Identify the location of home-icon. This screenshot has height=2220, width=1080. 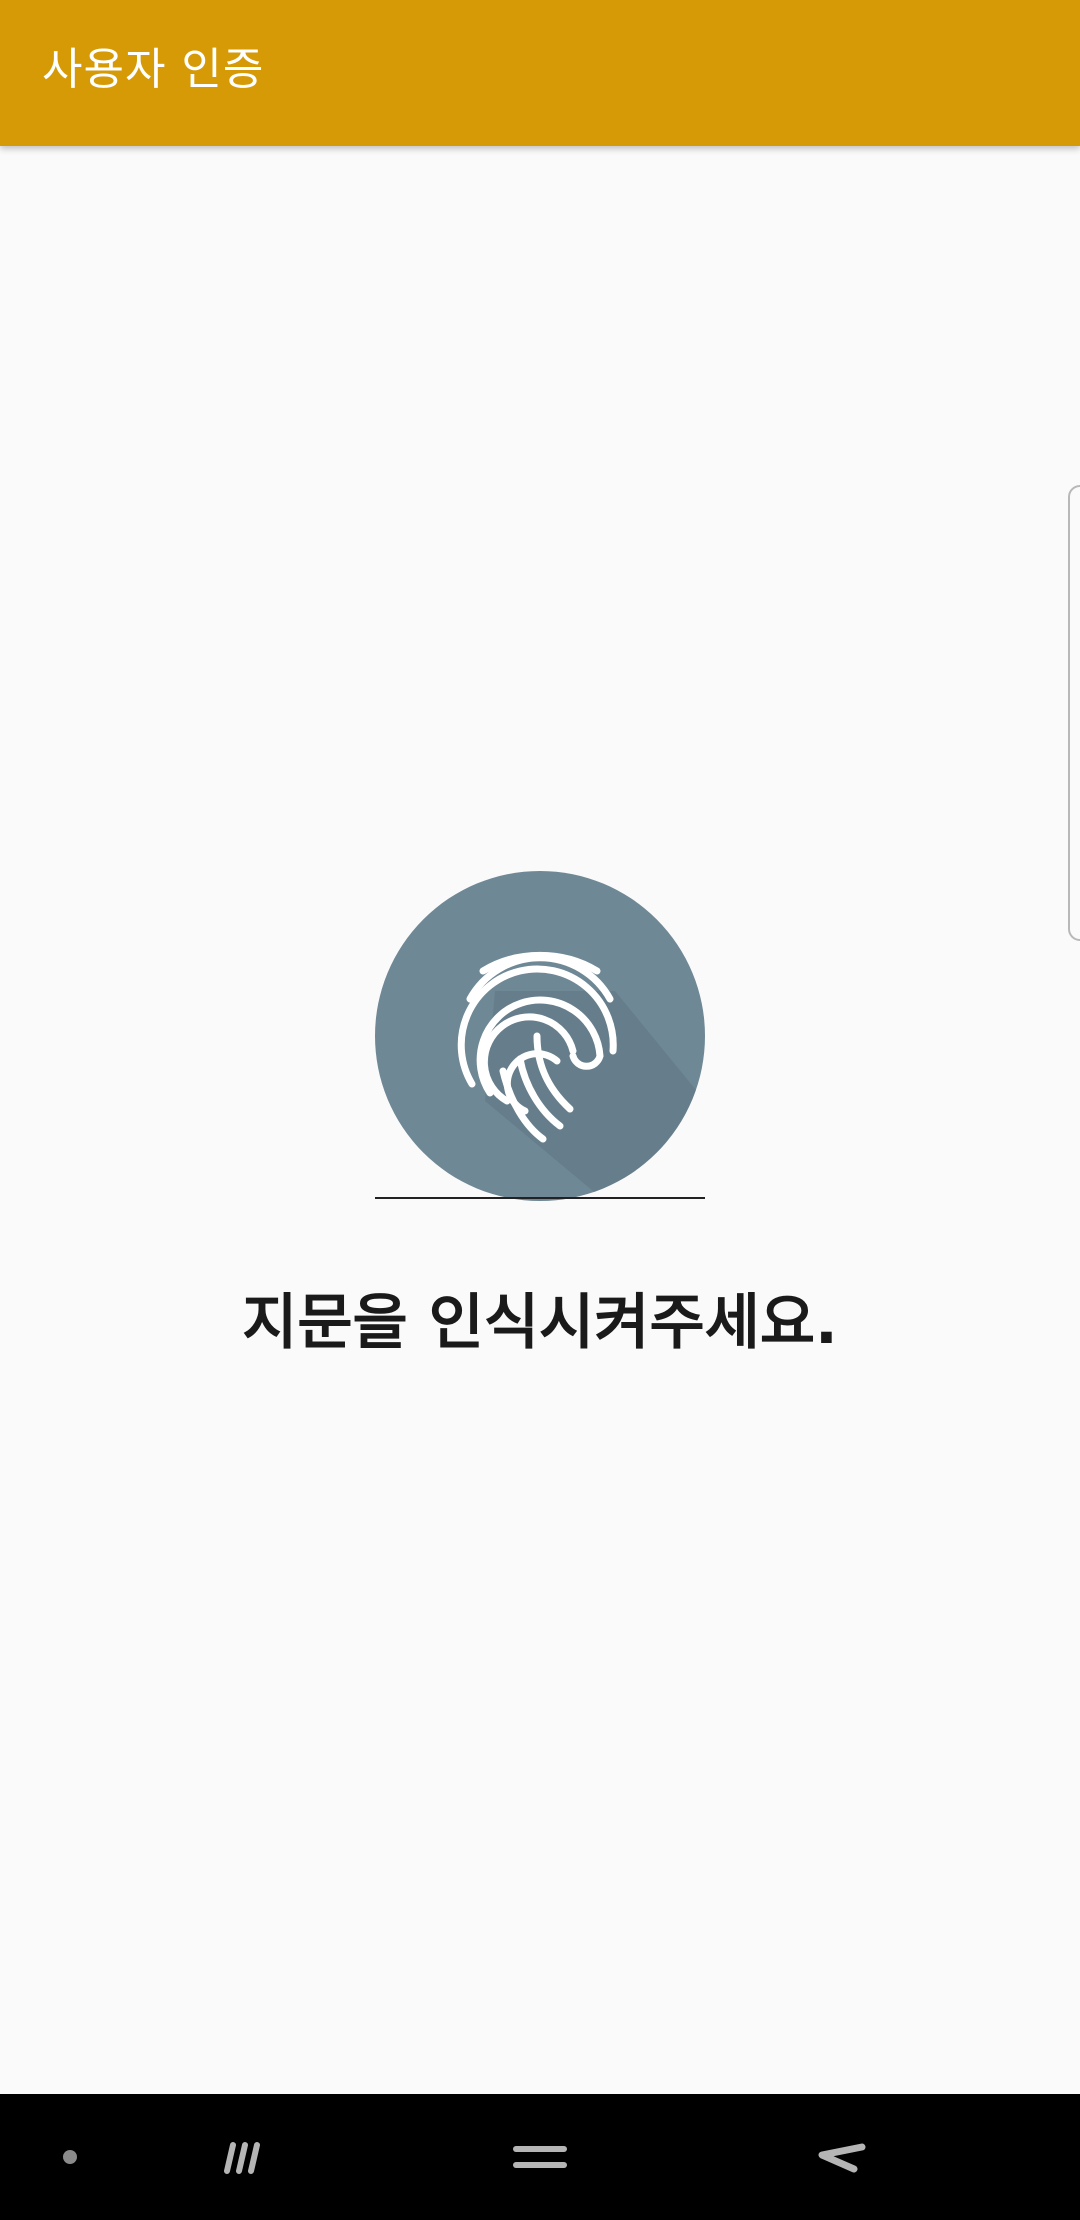
(540, 2157).